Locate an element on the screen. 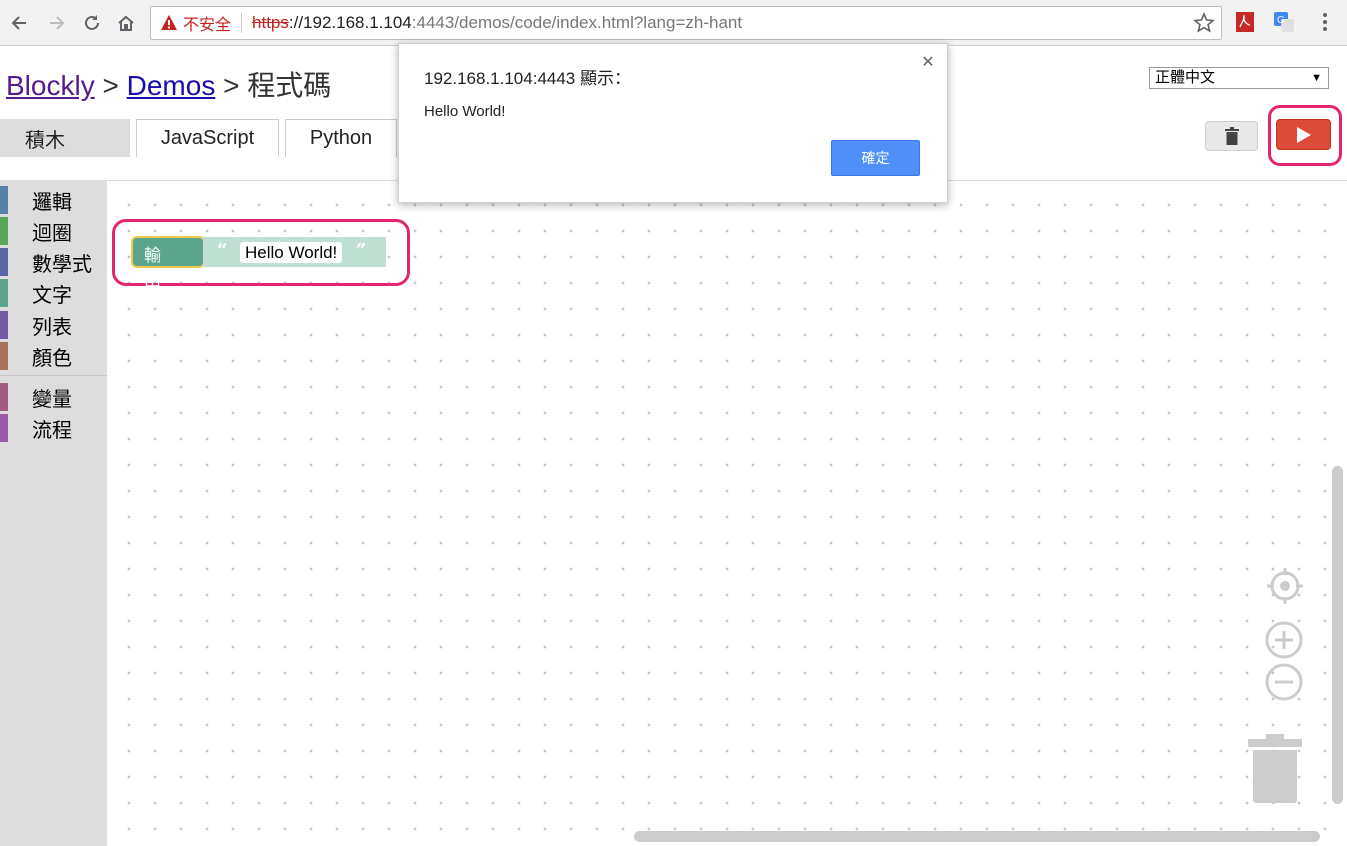  toolbox-category-math: 數學式 is located at coordinates (53, 262).